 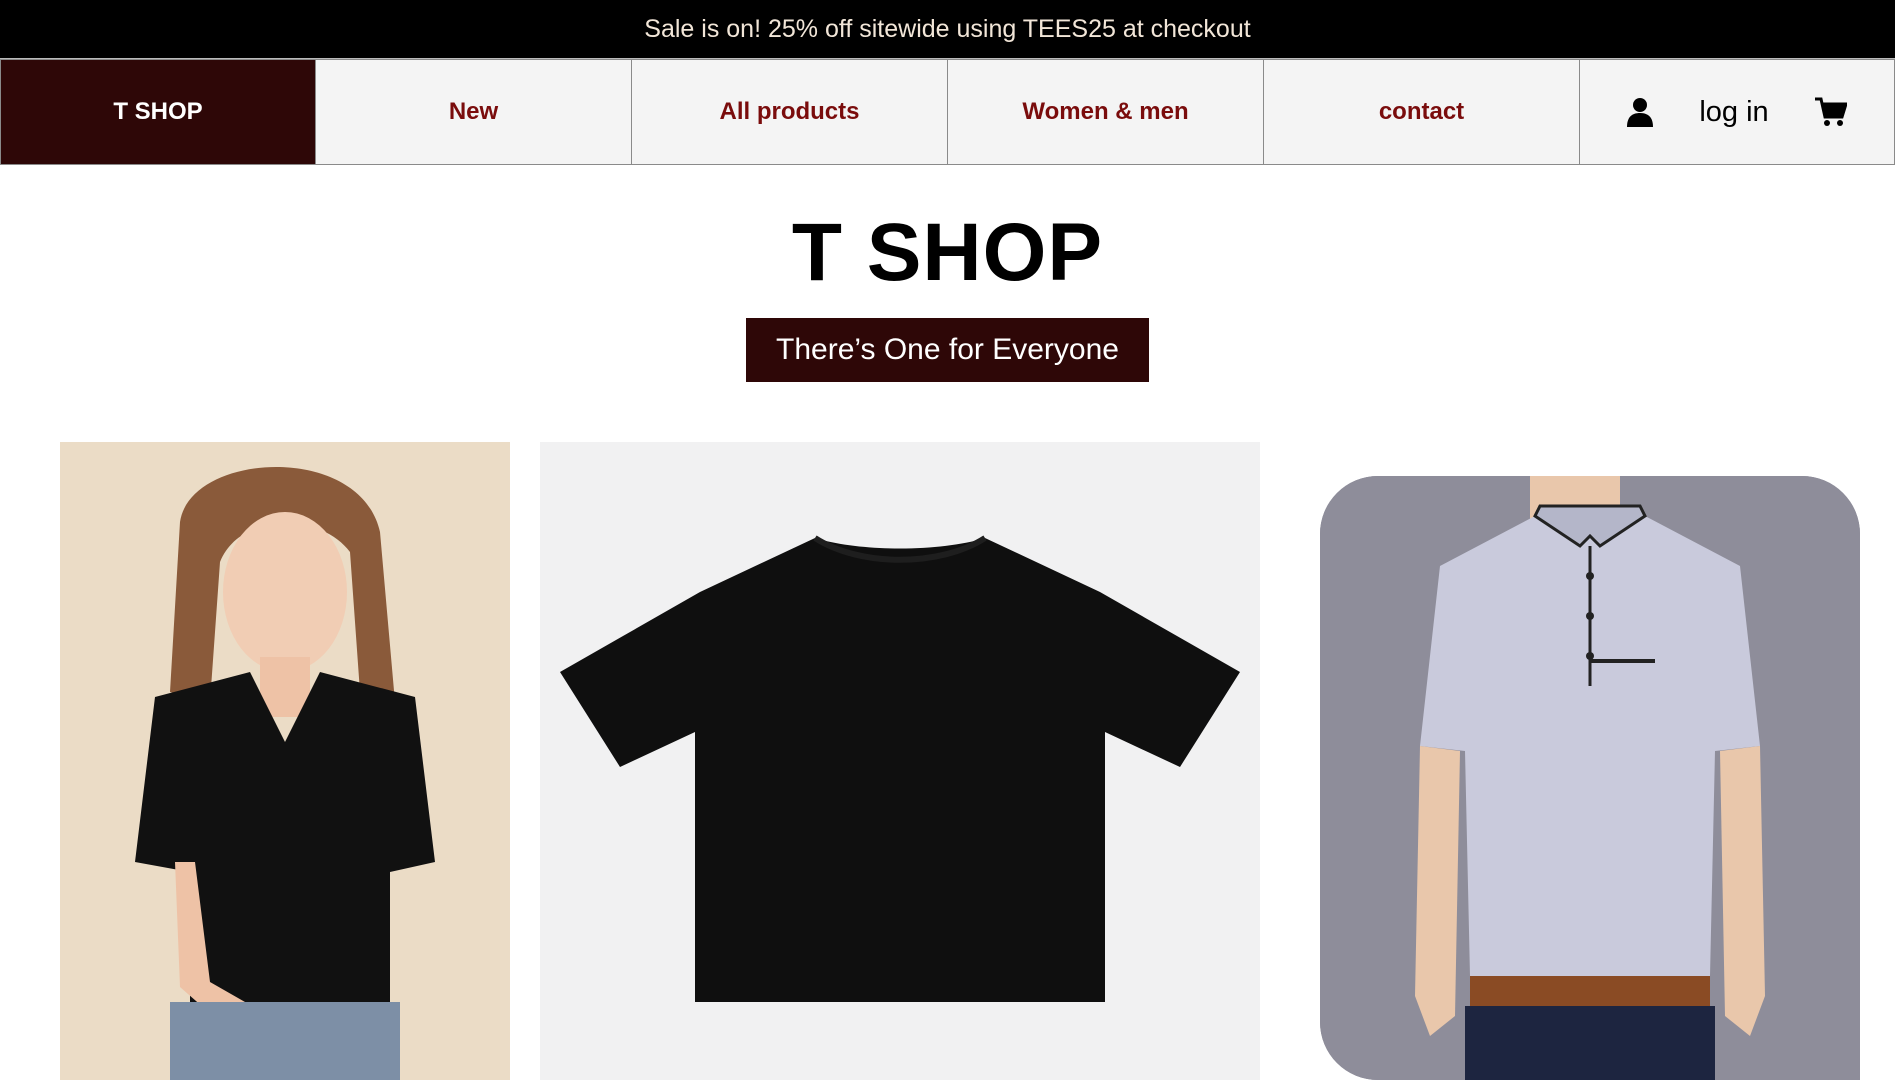 I want to click on login-link: log in, so click(x=1733, y=112).